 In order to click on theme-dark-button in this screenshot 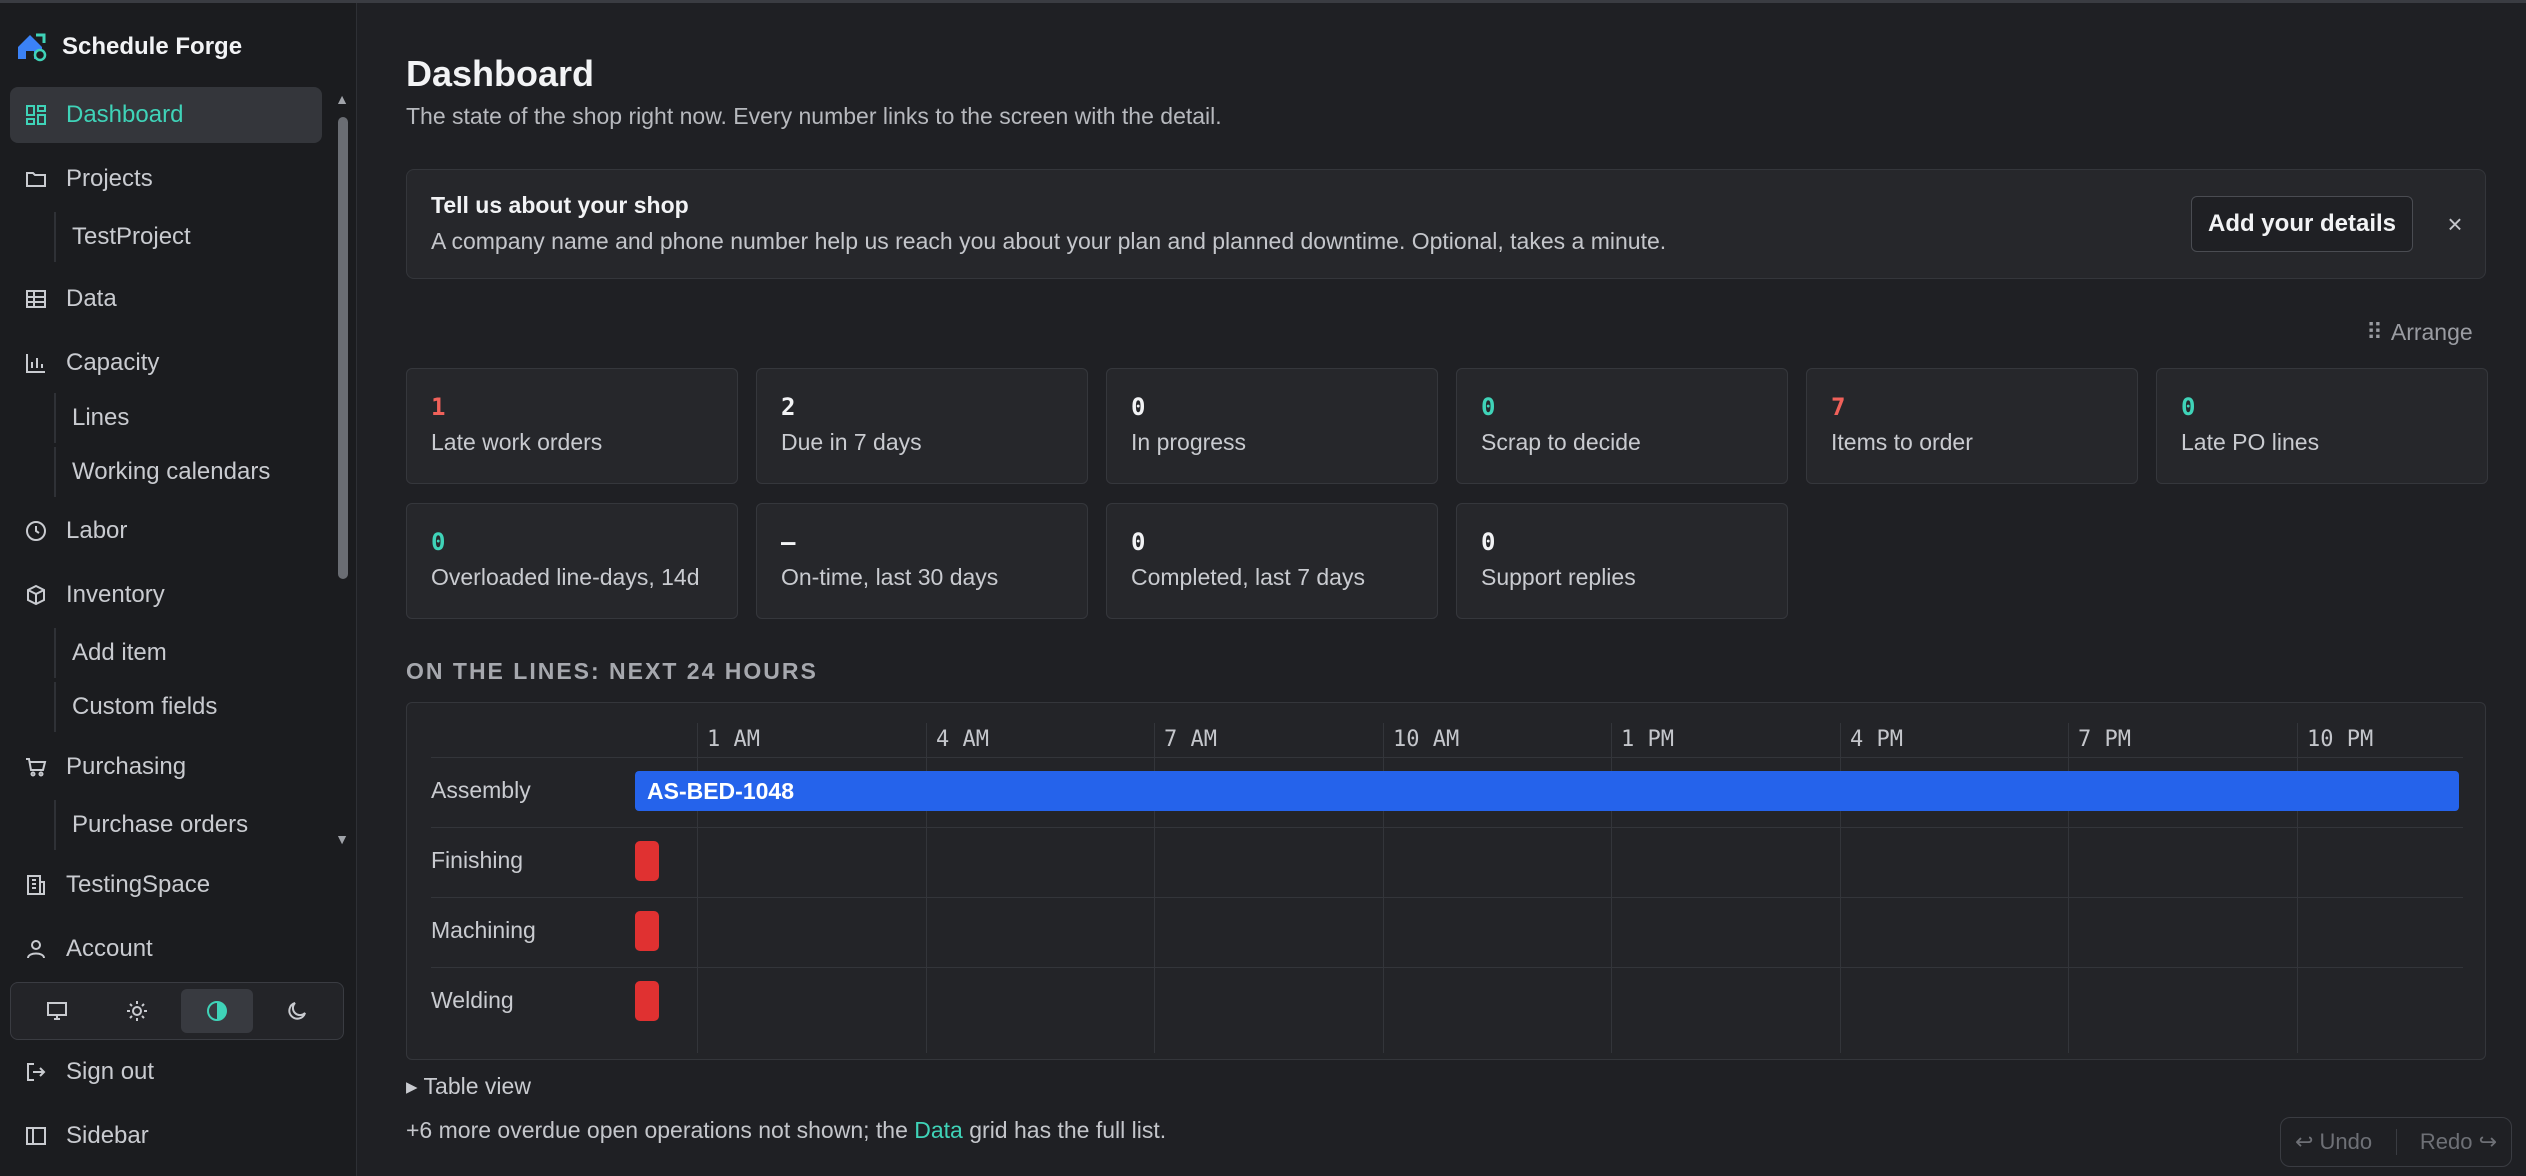, I will do `click(297, 1011)`.